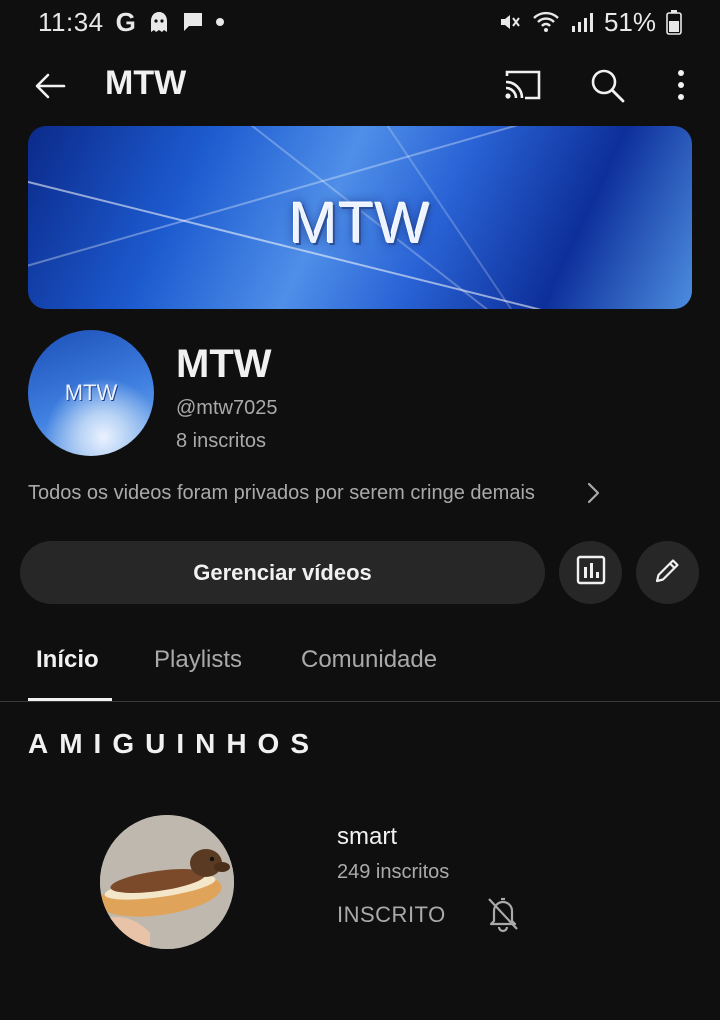 The height and width of the screenshot is (1020, 720). Describe the element at coordinates (219, 22) in the screenshot. I see `notification-dot` at that location.